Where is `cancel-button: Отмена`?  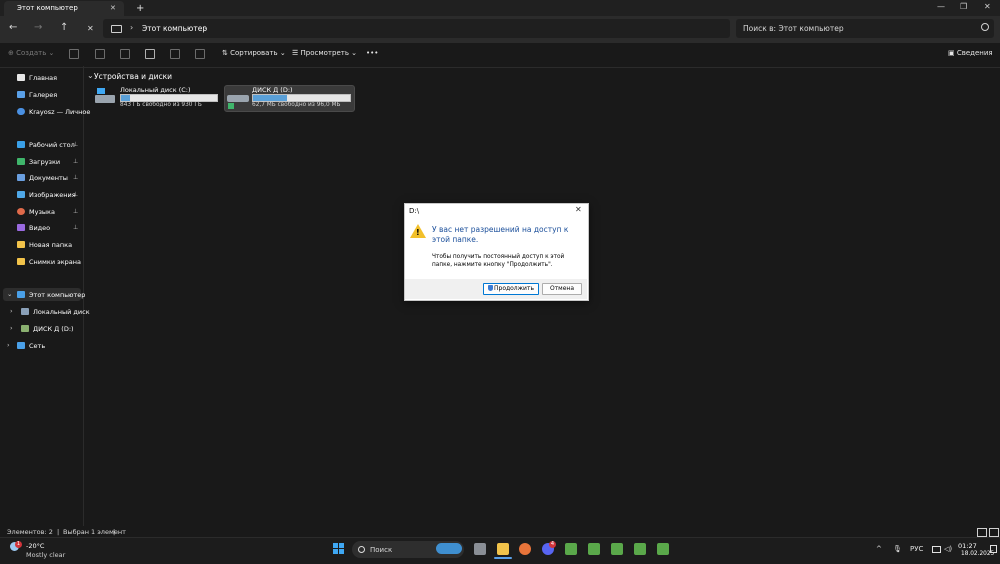 cancel-button: Отмена is located at coordinates (562, 289).